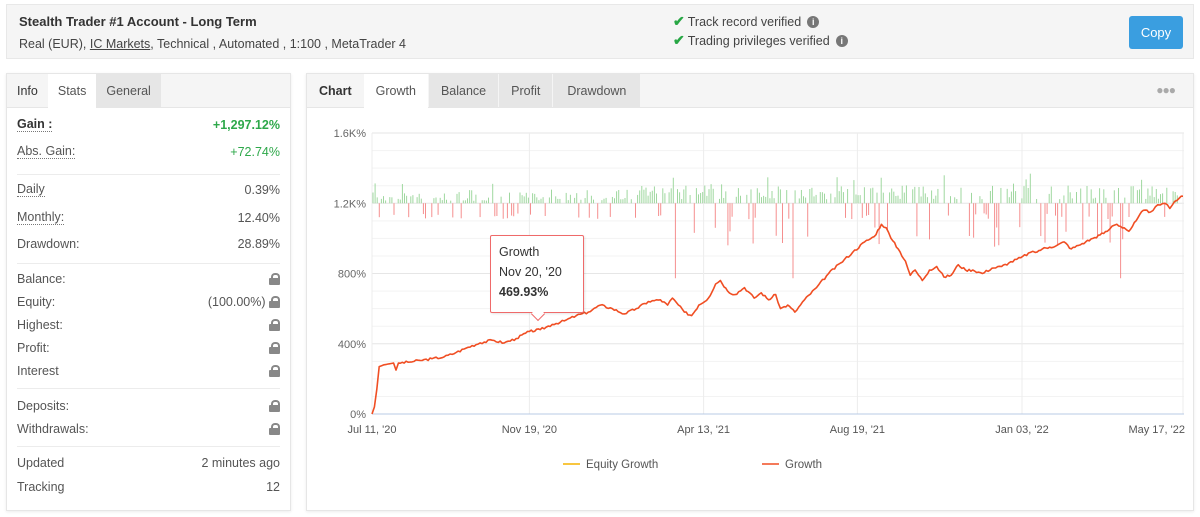  Describe the element at coordinates (72, 91) in the screenshot. I see `tab-stats: Stats` at that location.